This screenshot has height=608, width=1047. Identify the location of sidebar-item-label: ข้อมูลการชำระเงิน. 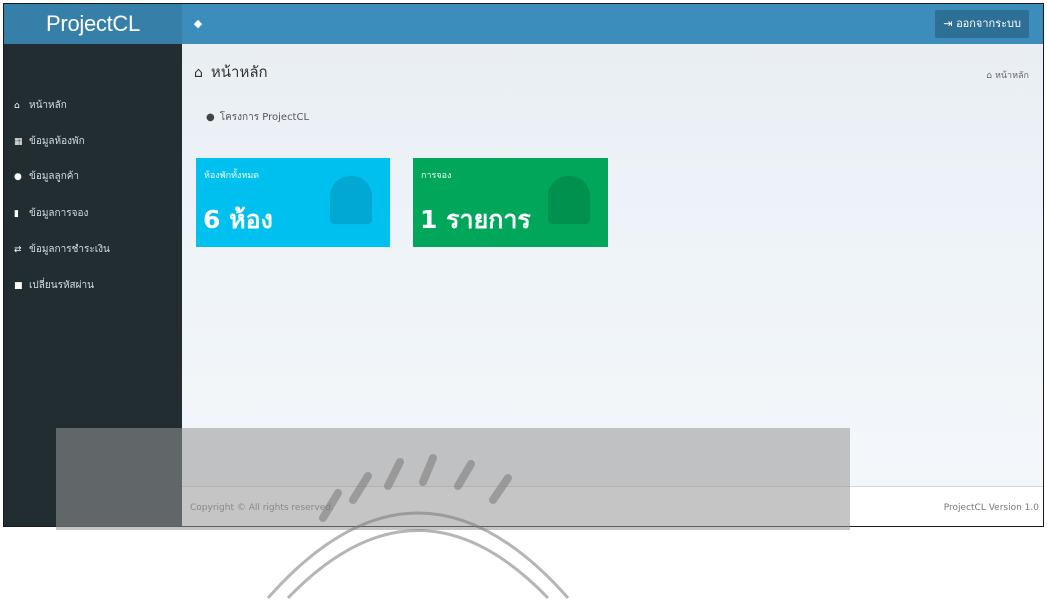
(69, 249).